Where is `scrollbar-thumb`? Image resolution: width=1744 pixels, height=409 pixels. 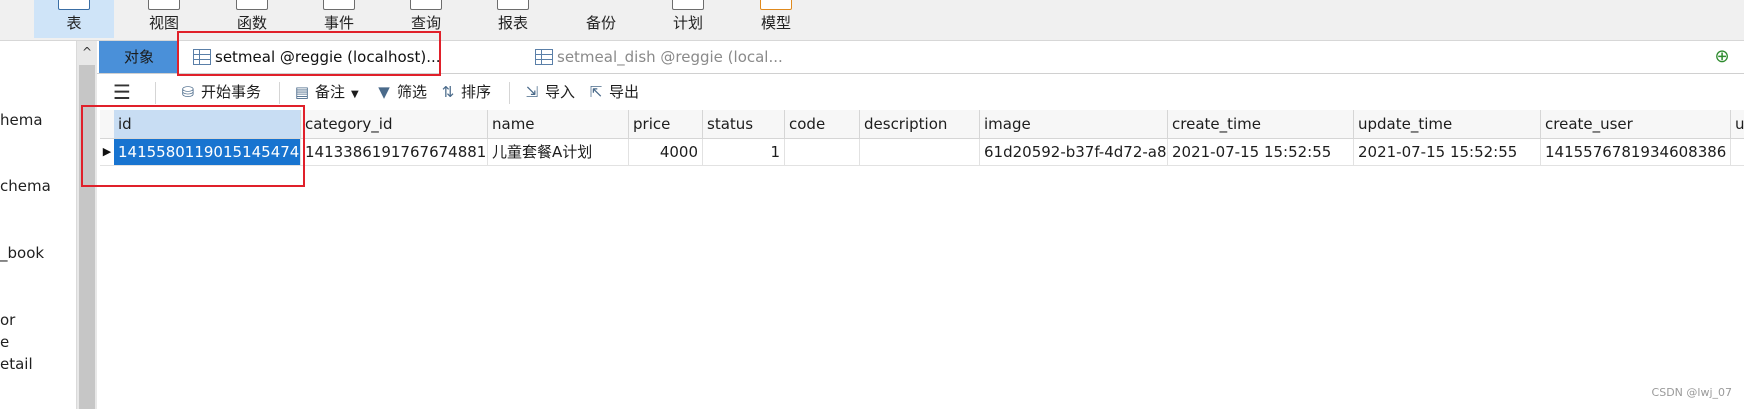
scrollbar-thumb is located at coordinates (87, 237).